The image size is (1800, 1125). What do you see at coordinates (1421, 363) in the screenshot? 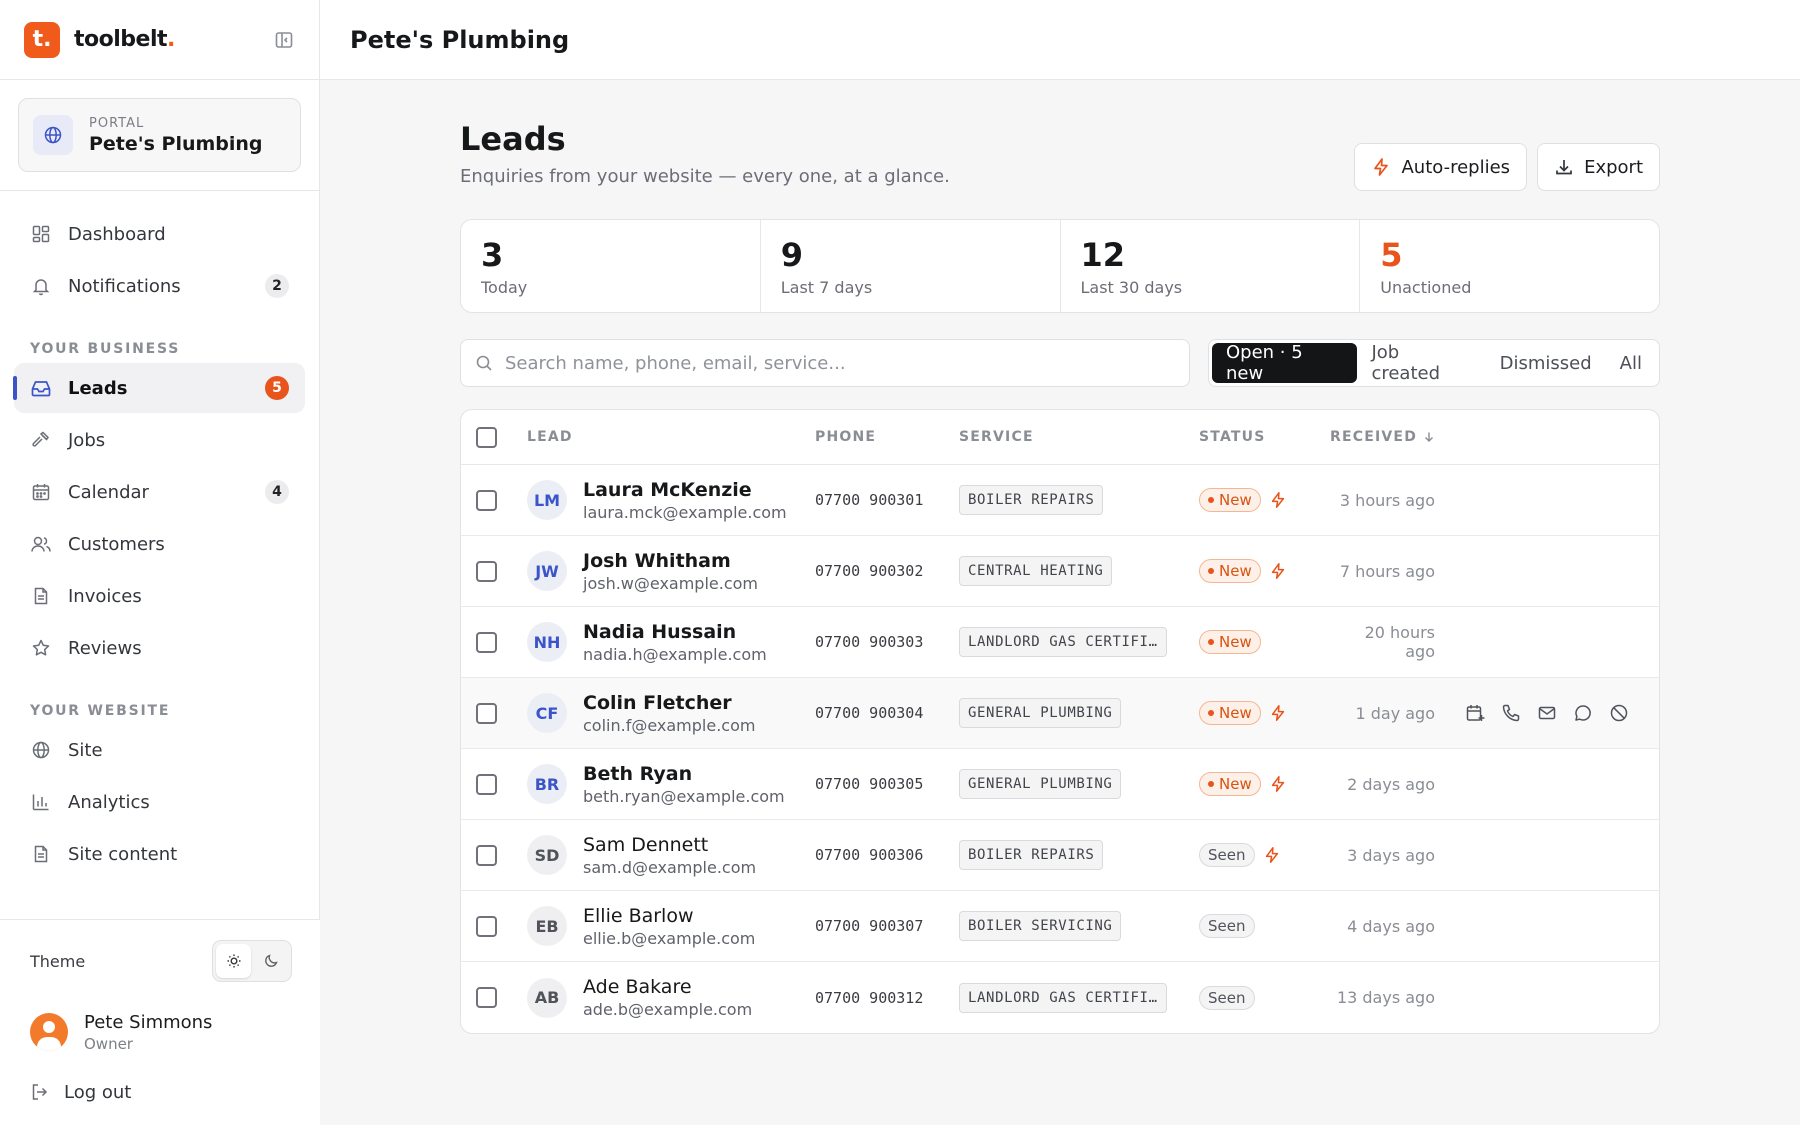
I see `tab-job-created: Job created` at bounding box center [1421, 363].